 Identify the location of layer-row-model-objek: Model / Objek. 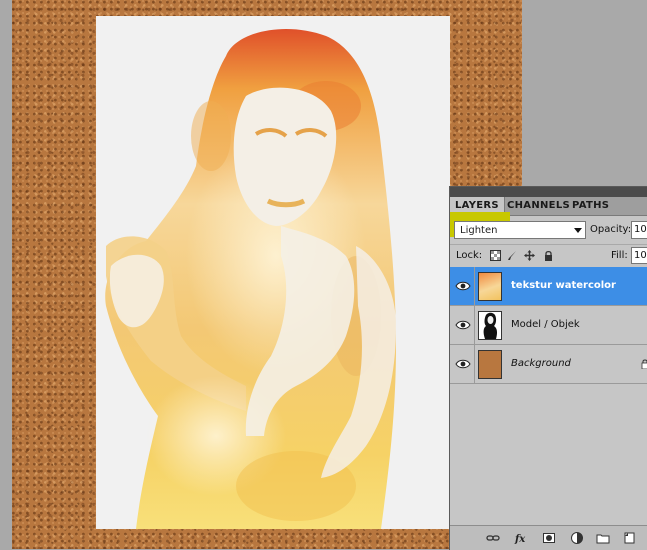
(548, 325).